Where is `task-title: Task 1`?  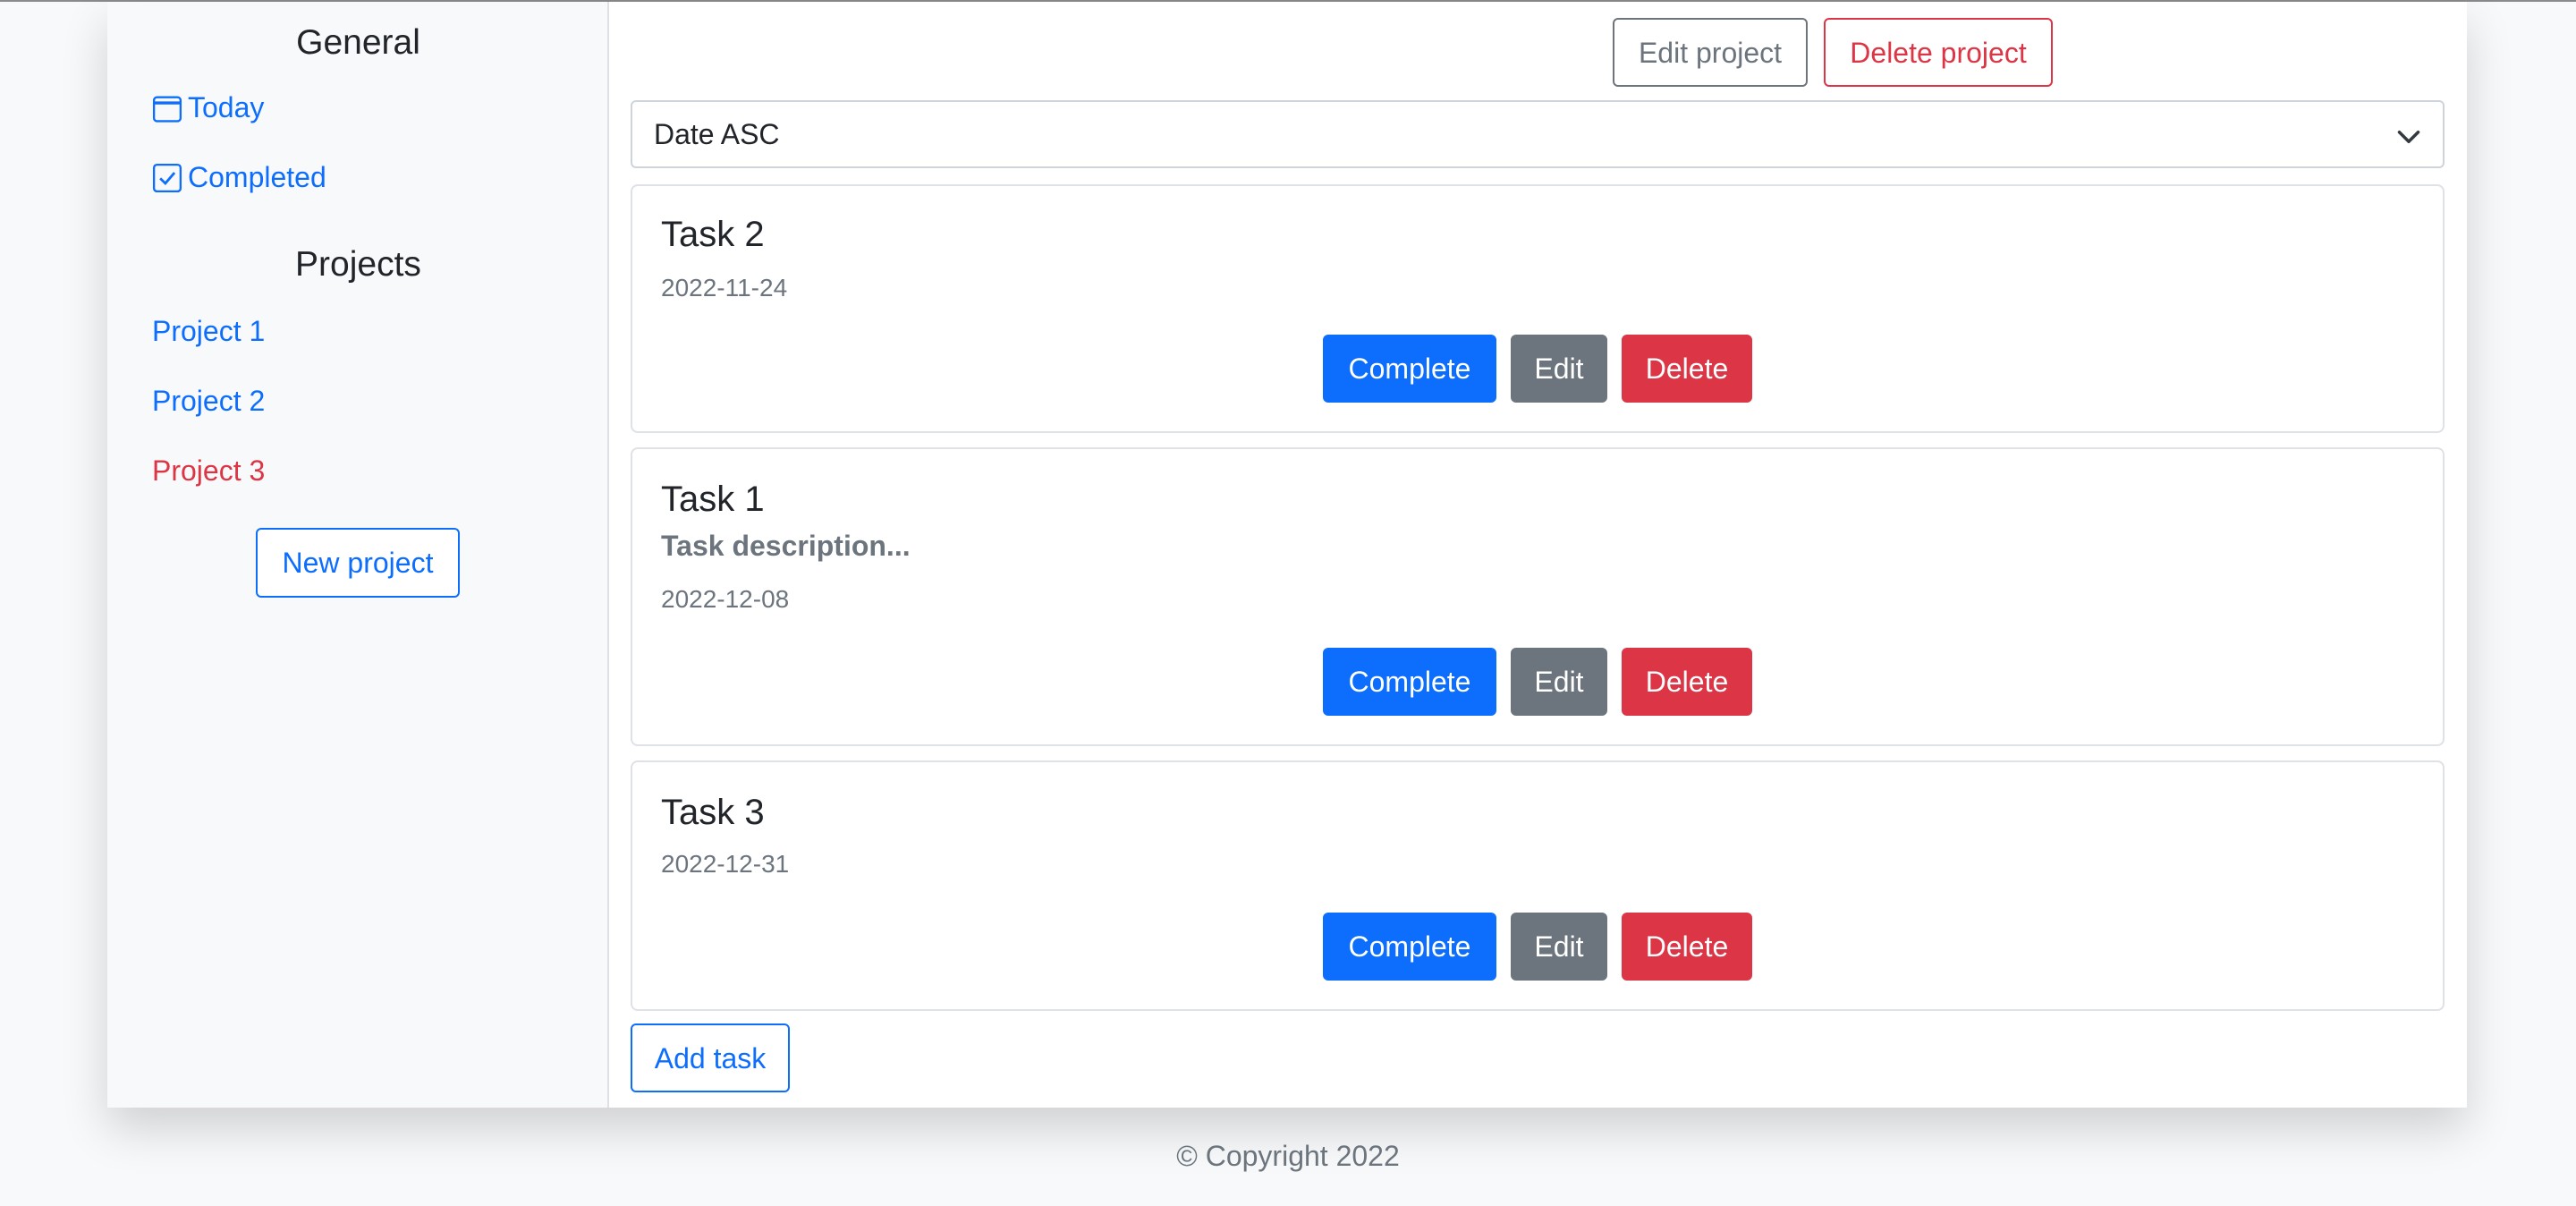 task-title: Task 1 is located at coordinates (713, 499).